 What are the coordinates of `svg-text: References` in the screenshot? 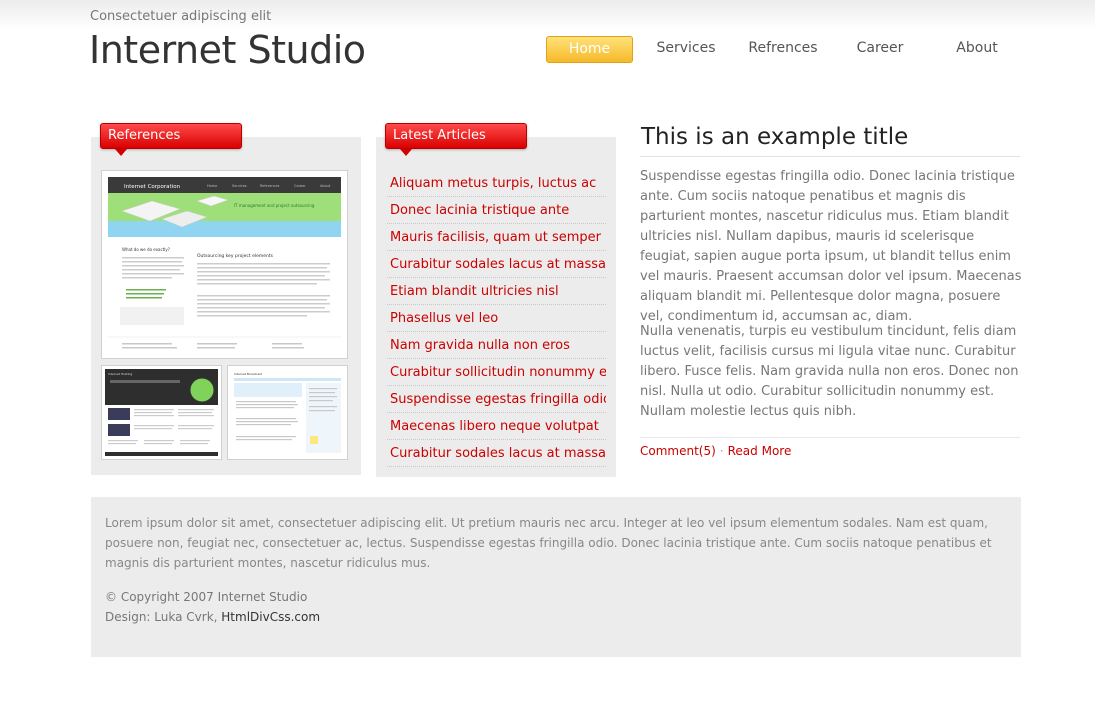 It's located at (270, 186).